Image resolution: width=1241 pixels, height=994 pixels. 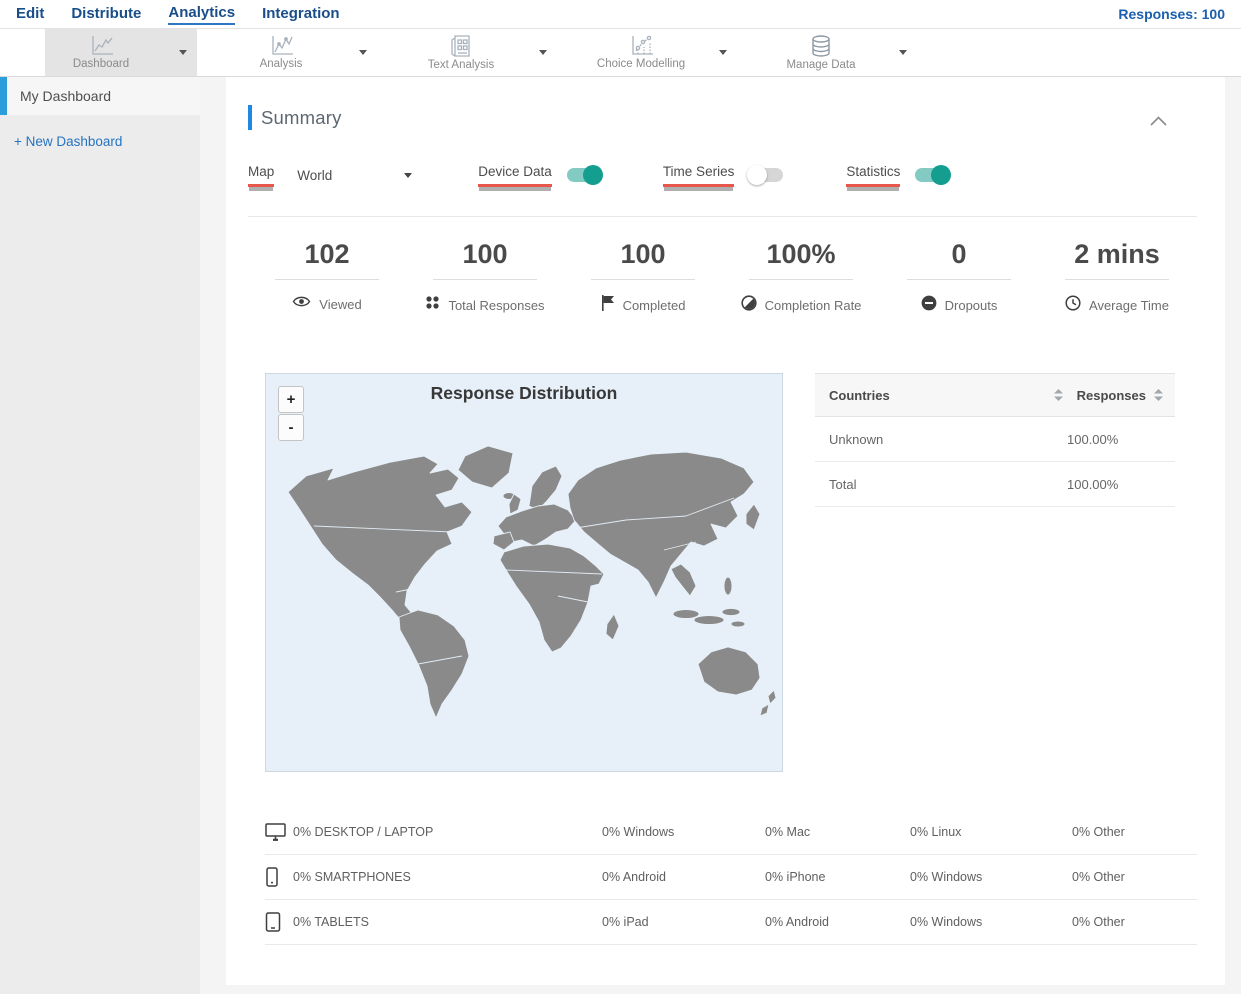 I want to click on stat-label: Average Time, so click(x=1129, y=306).